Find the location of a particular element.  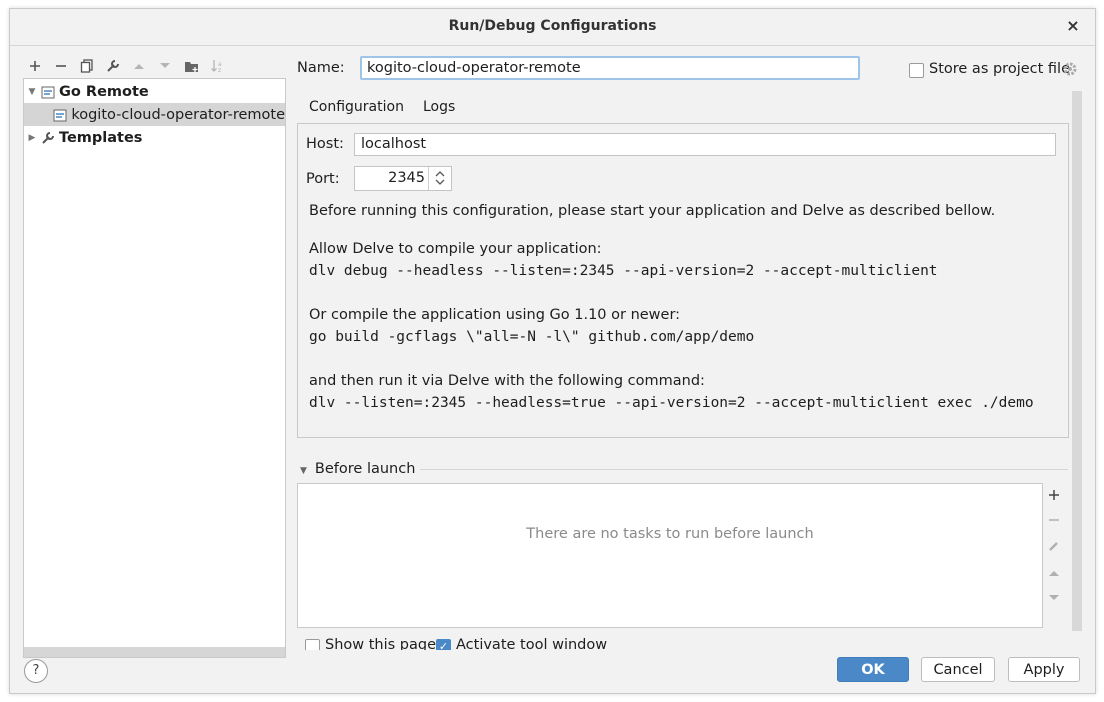

host-input: localhost is located at coordinates (705, 144).